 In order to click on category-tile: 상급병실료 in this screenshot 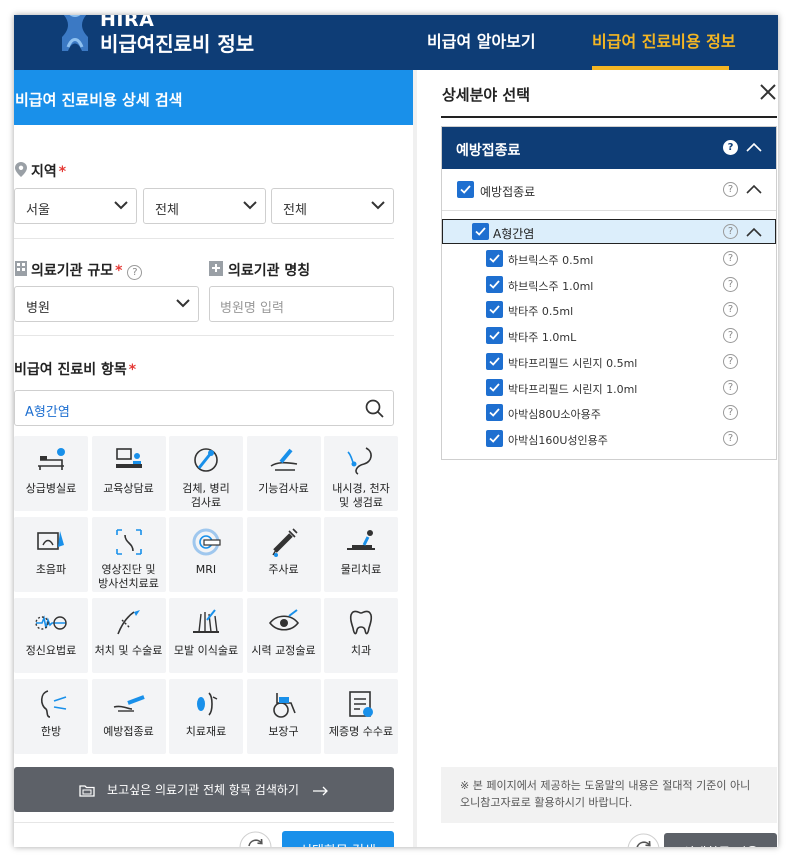, I will do `click(51, 473)`.